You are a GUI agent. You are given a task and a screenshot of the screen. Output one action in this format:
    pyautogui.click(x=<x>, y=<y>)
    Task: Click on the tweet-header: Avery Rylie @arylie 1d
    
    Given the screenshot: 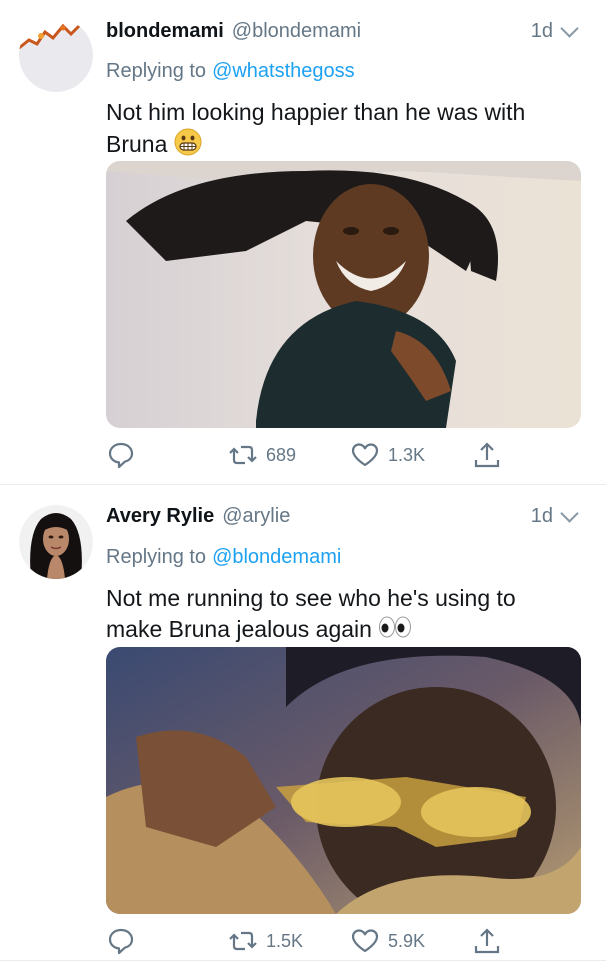 What is the action you would take?
    pyautogui.click(x=342, y=516)
    